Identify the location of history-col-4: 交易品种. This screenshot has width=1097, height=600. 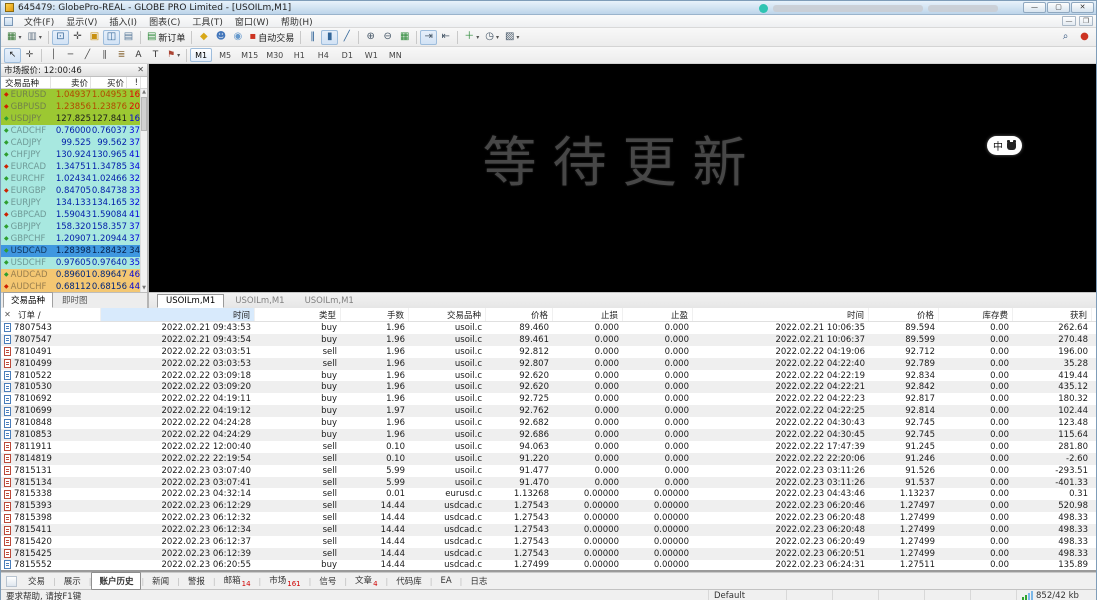
(447, 314).